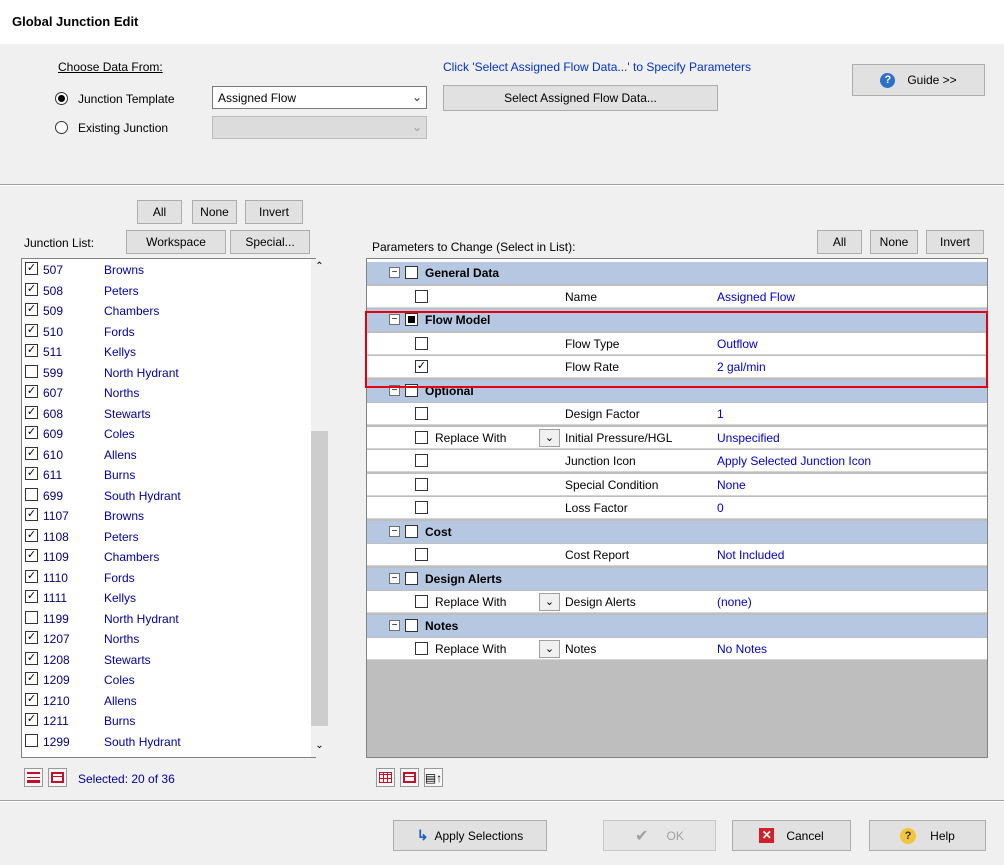  I want to click on param-invert-button: Invert, so click(955, 242).